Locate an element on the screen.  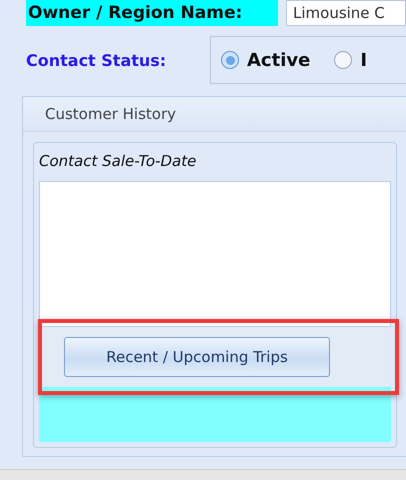
contact-status-label: Contact Status: is located at coordinates (97, 60).